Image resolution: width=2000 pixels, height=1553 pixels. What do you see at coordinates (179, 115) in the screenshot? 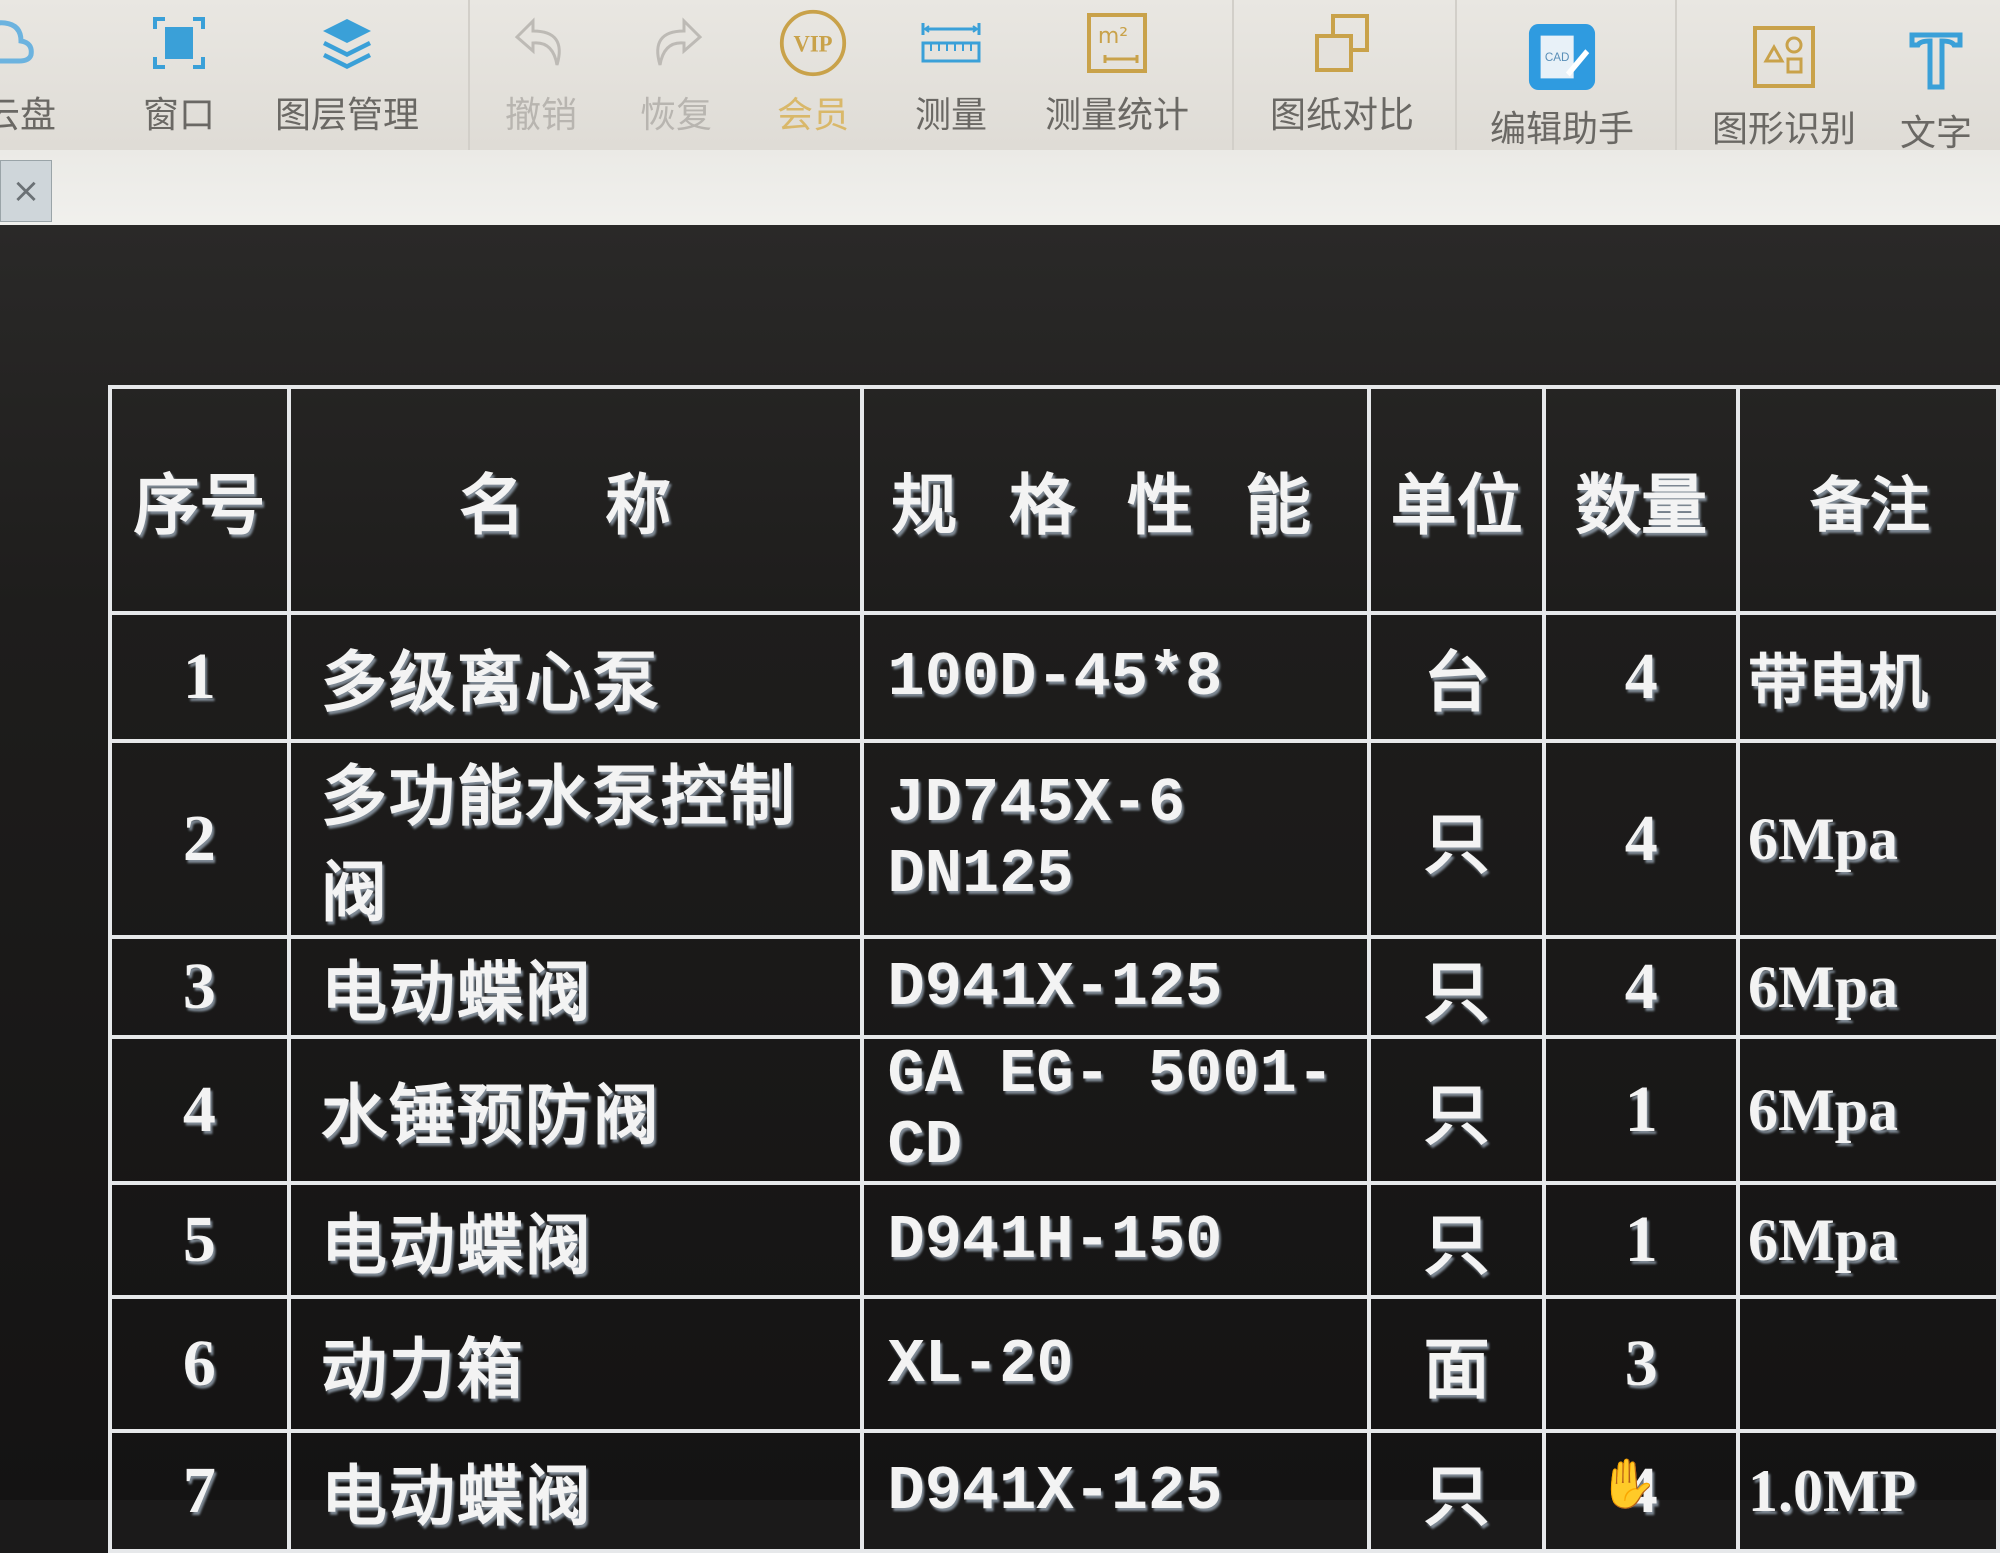
I see `toolbar-label: 窗口` at bounding box center [179, 115].